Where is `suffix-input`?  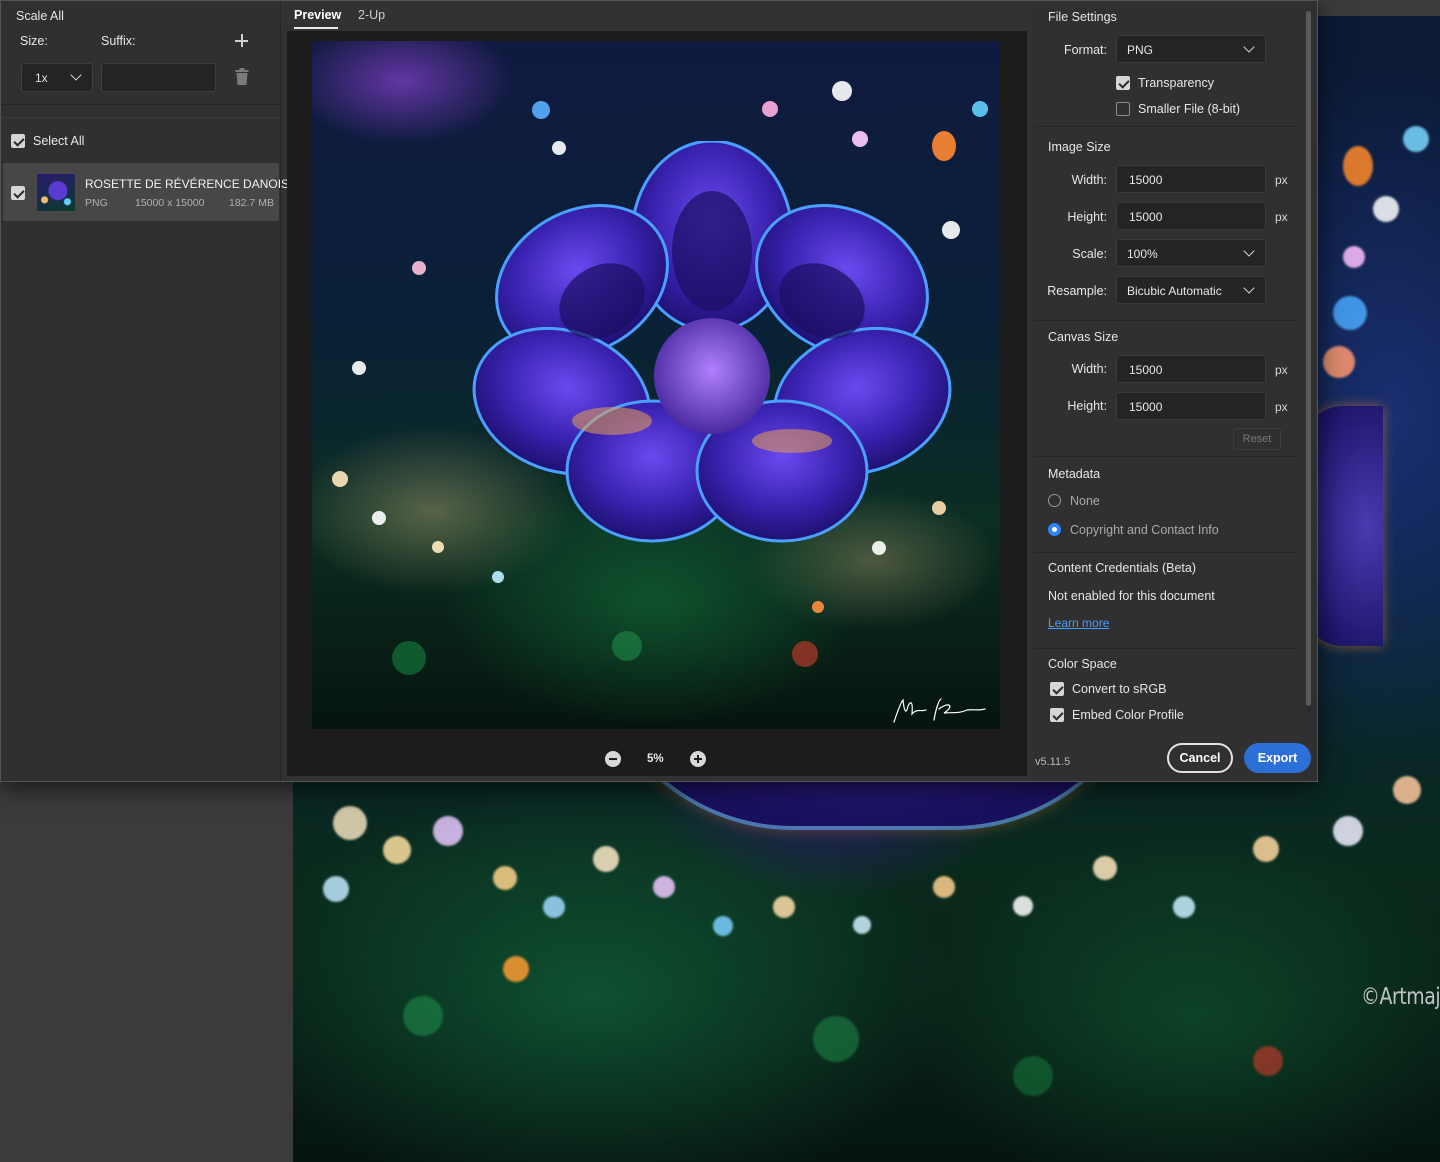 suffix-input is located at coordinates (158, 77).